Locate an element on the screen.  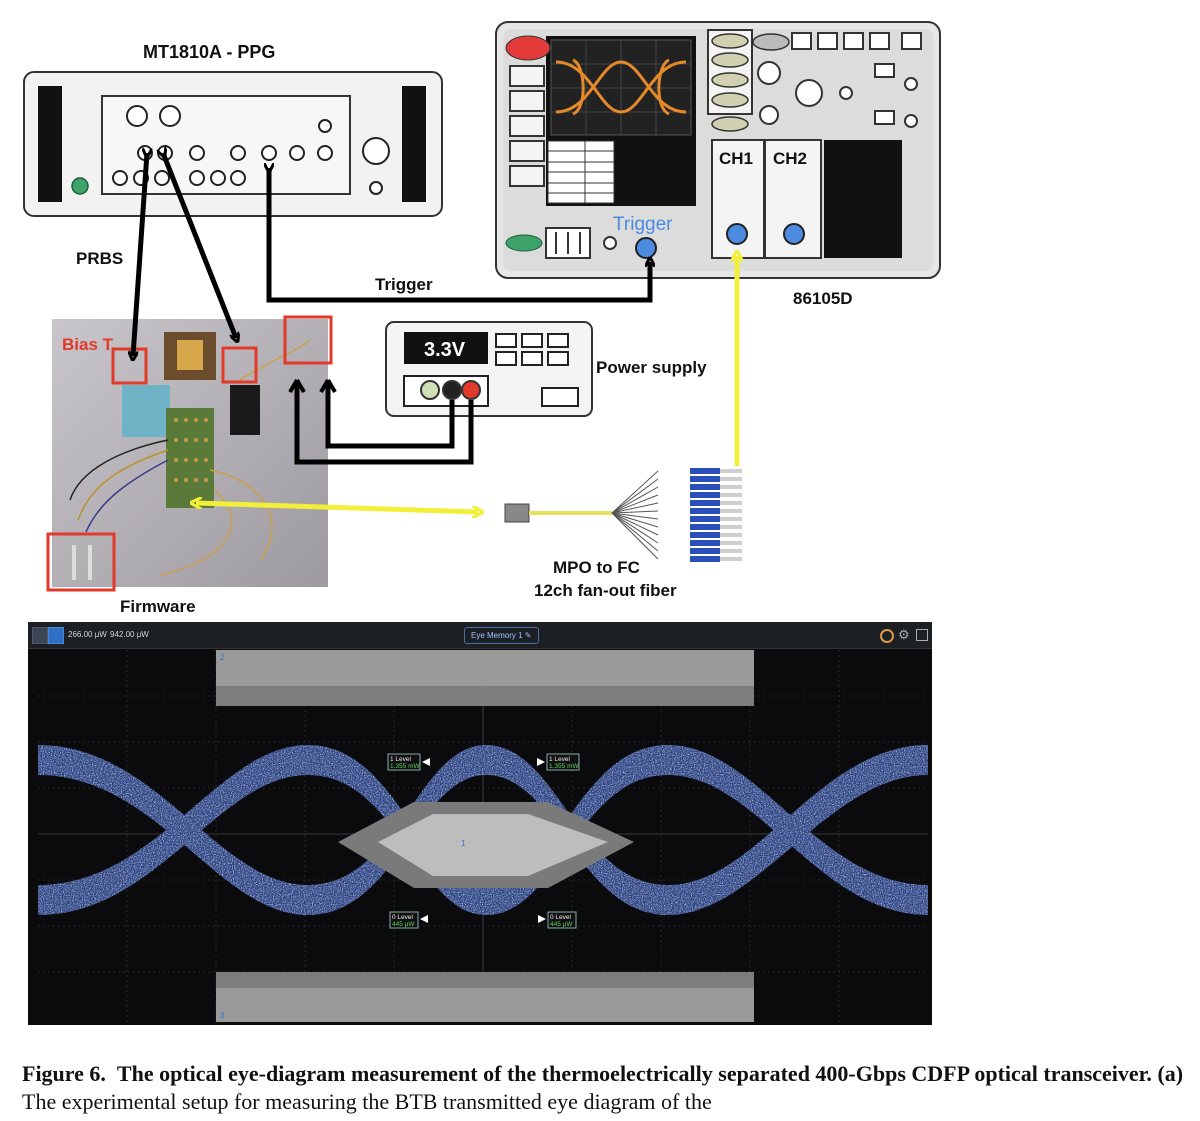
firmware-label: Firmware is located at coordinates (158, 606).